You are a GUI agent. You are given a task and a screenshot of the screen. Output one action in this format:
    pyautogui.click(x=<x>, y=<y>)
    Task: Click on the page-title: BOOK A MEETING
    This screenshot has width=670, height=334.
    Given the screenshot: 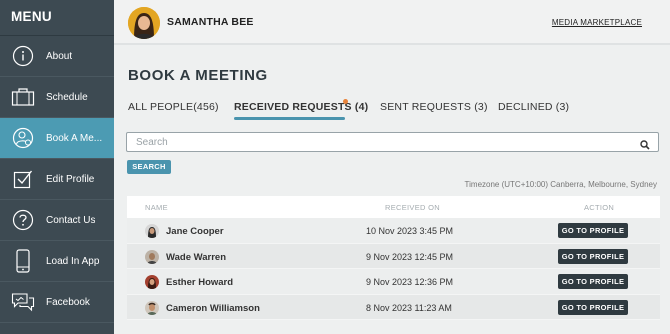 What is the action you would take?
    pyautogui.click(x=198, y=75)
    